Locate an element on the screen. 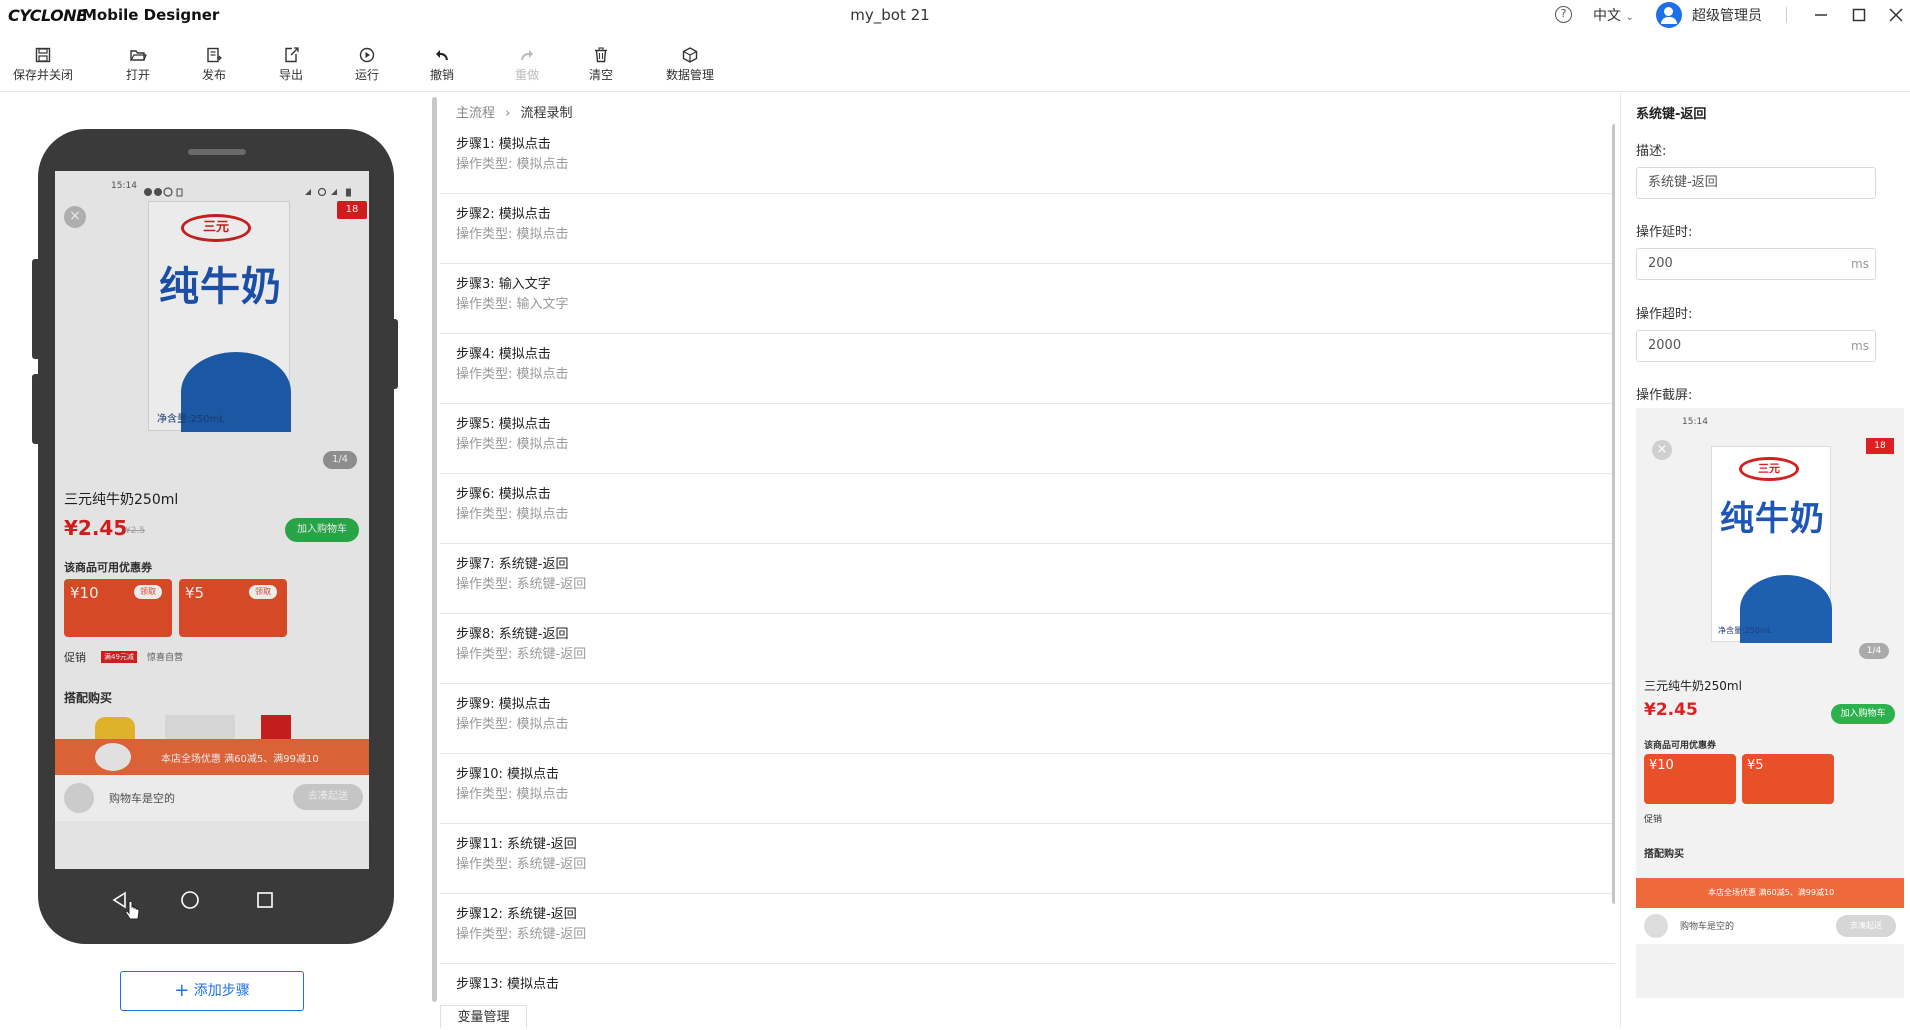 The height and width of the screenshot is (1030, 1910). coupon-1-tag: 领取 is located at coordinates (148, 592).